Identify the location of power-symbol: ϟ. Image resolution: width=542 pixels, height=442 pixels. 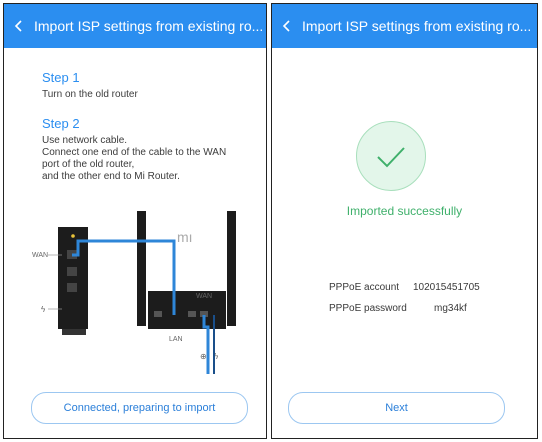
(43, 309).